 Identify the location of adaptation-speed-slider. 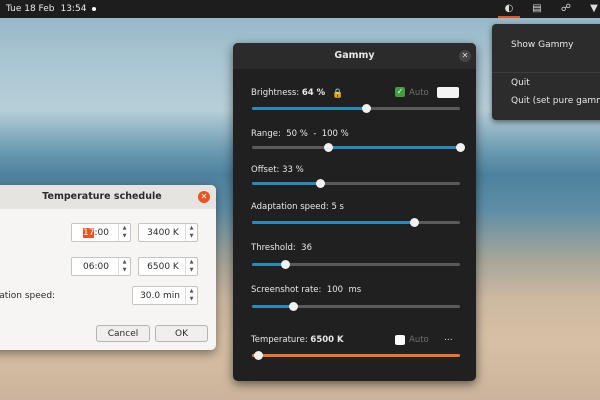
(356, 222).